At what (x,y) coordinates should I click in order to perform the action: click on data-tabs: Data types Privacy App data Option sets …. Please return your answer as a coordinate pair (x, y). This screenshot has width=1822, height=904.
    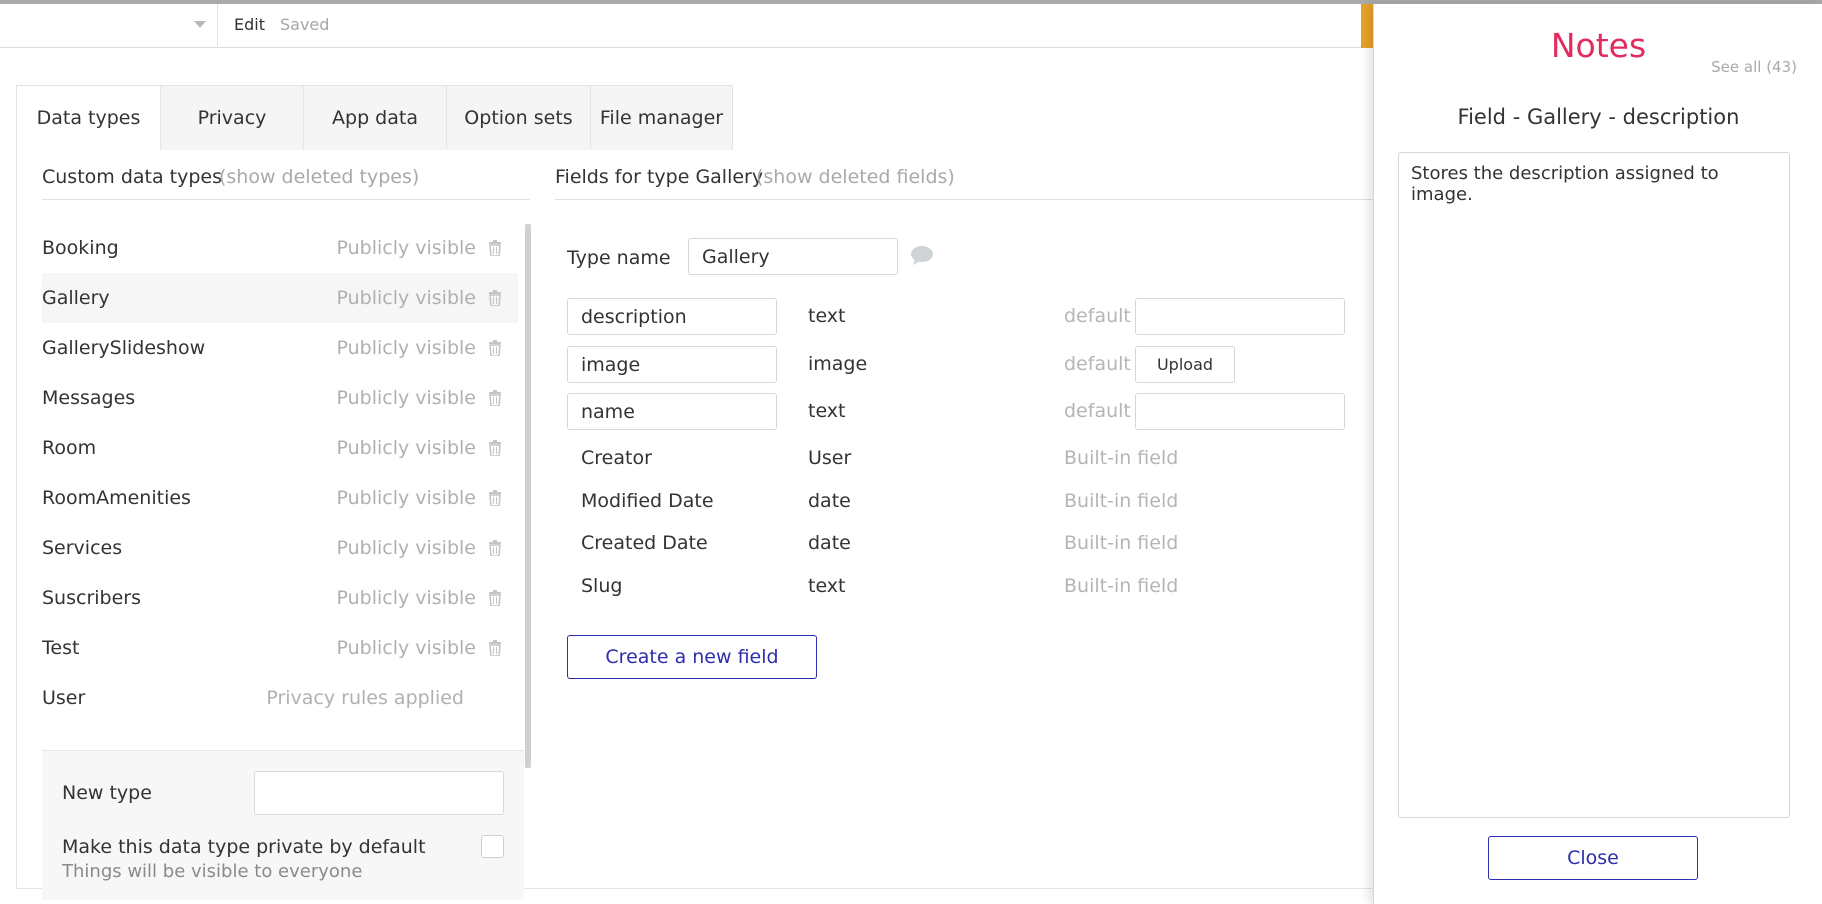
    Looking at the image, I should click on (374, 117).